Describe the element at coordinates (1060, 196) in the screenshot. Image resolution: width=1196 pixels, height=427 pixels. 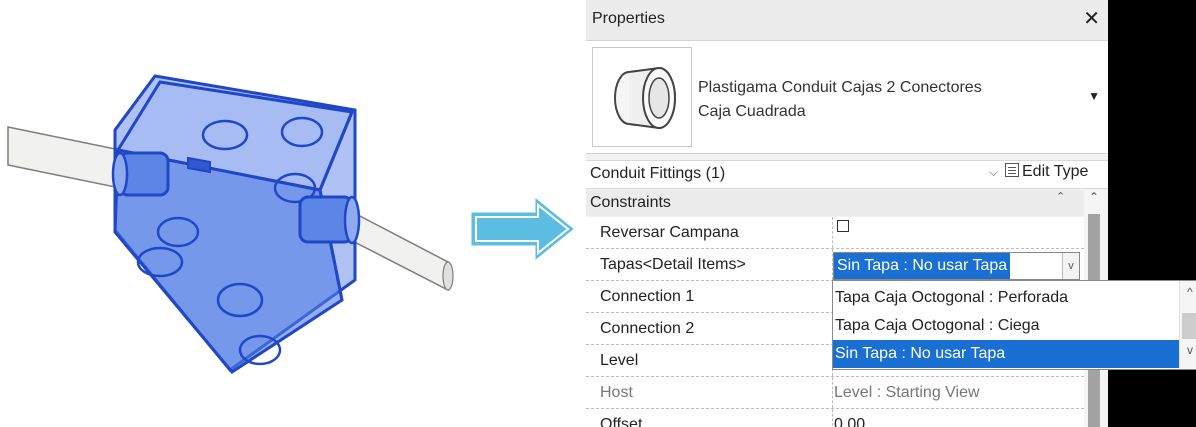
I see `collapse-icon: ⌃` at that location.